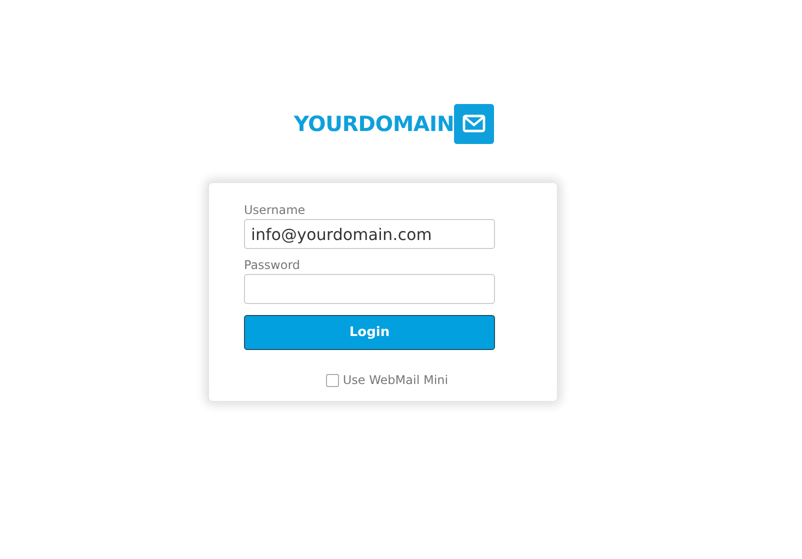 This screenshot has height=559, width=802. What do you see at coordinates (369, 289) in the screenshot?
I see `password-field` at bounding box center [369, 289].